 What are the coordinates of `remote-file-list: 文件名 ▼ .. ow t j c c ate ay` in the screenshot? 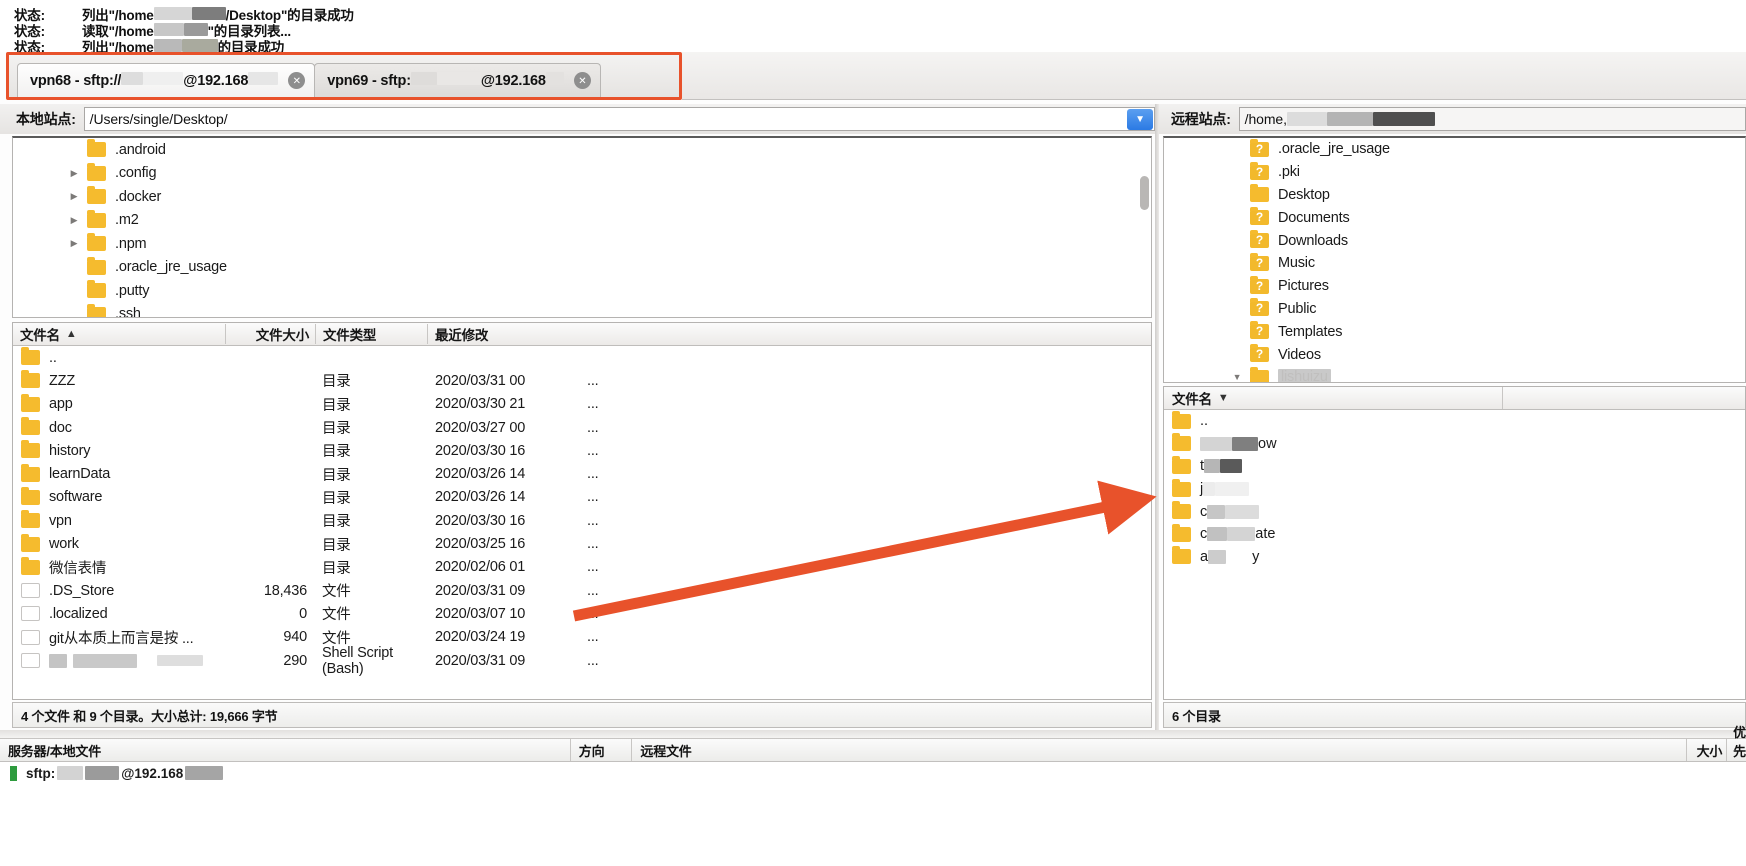 It's located at (1454, 543).